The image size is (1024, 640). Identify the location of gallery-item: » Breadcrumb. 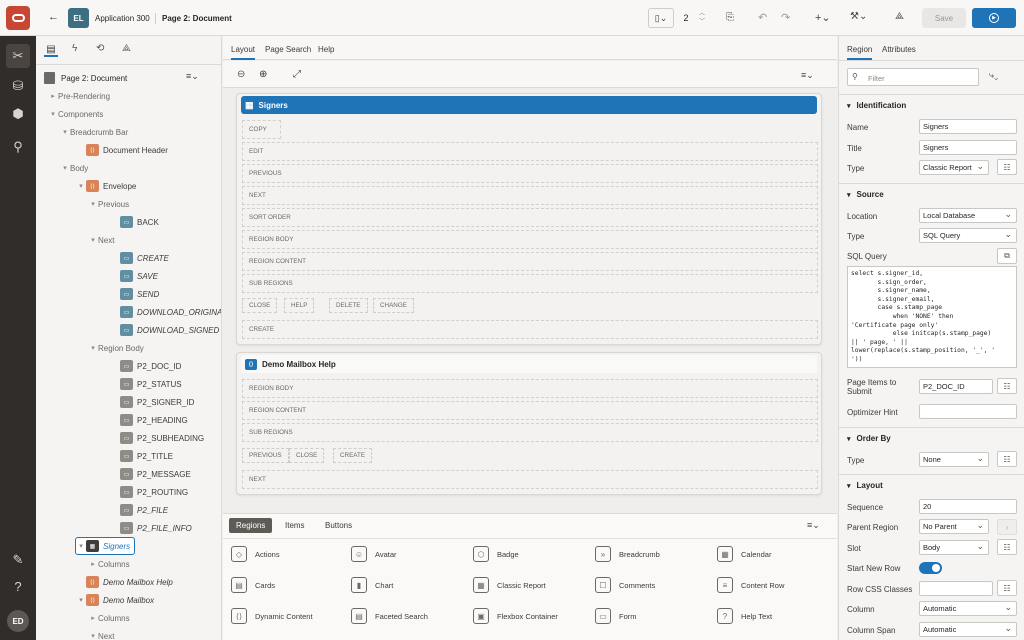
(627, 554).